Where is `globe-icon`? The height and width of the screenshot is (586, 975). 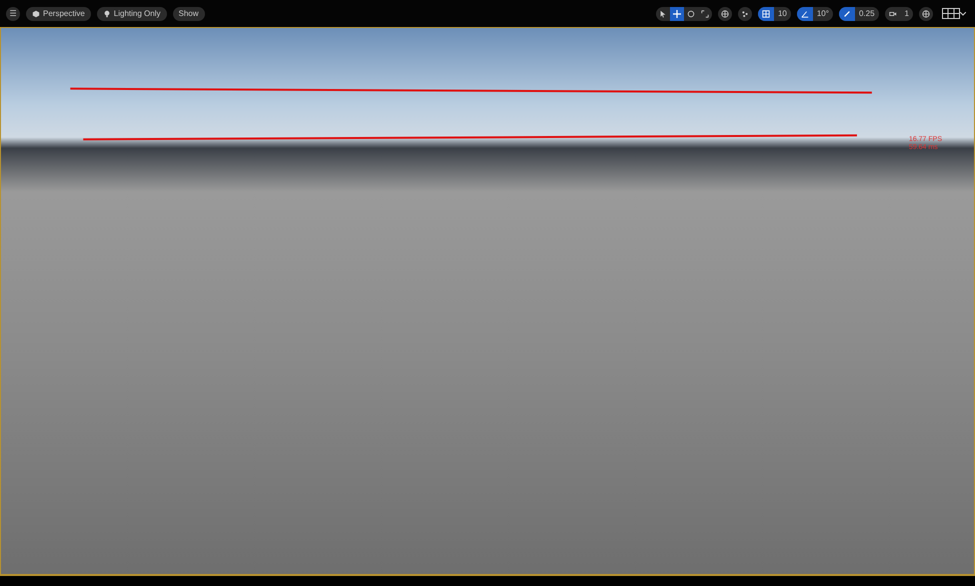 globe-icon is located at coordinates (724, 14).